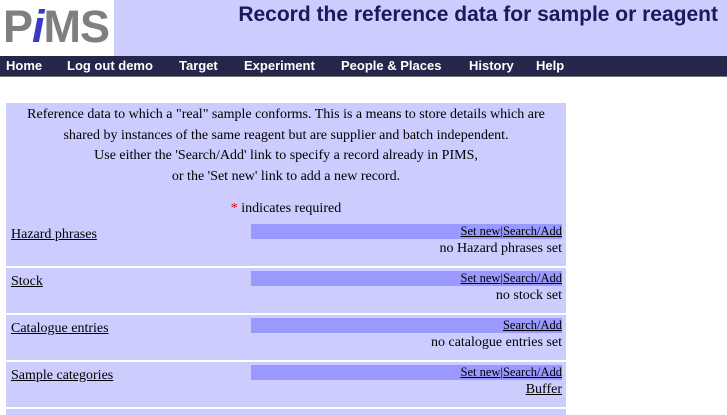  I want to click on sample-categories-set-new-link: Set new, so click(481, 372).